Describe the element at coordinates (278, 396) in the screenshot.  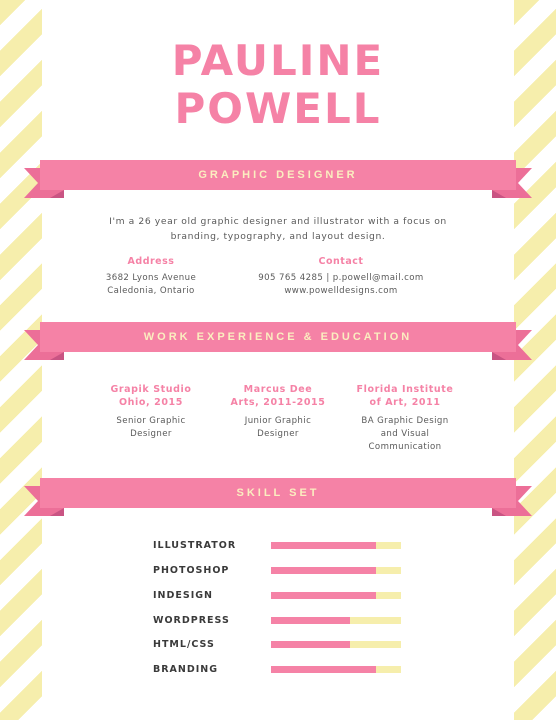
I see `experience-title-2: Marcus Dee Arts, 2011-2015` at that location.